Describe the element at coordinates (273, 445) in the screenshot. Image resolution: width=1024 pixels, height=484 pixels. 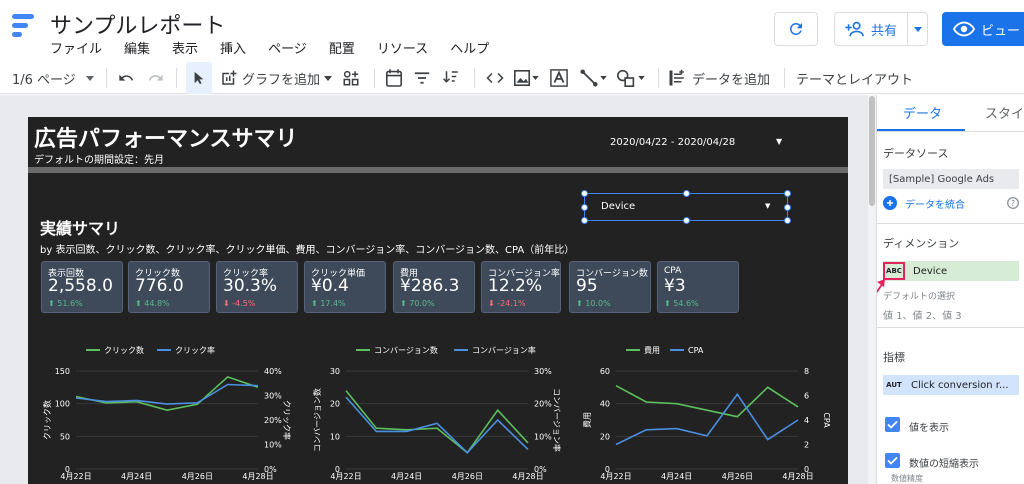
I see `y-right-tick: 10%` at that location.